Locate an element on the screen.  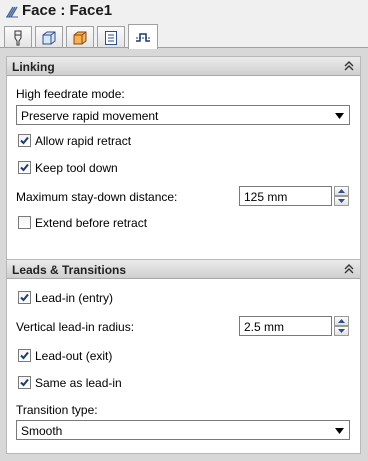
keep-tool-down-checkbox is located at coordinates (24, 167).